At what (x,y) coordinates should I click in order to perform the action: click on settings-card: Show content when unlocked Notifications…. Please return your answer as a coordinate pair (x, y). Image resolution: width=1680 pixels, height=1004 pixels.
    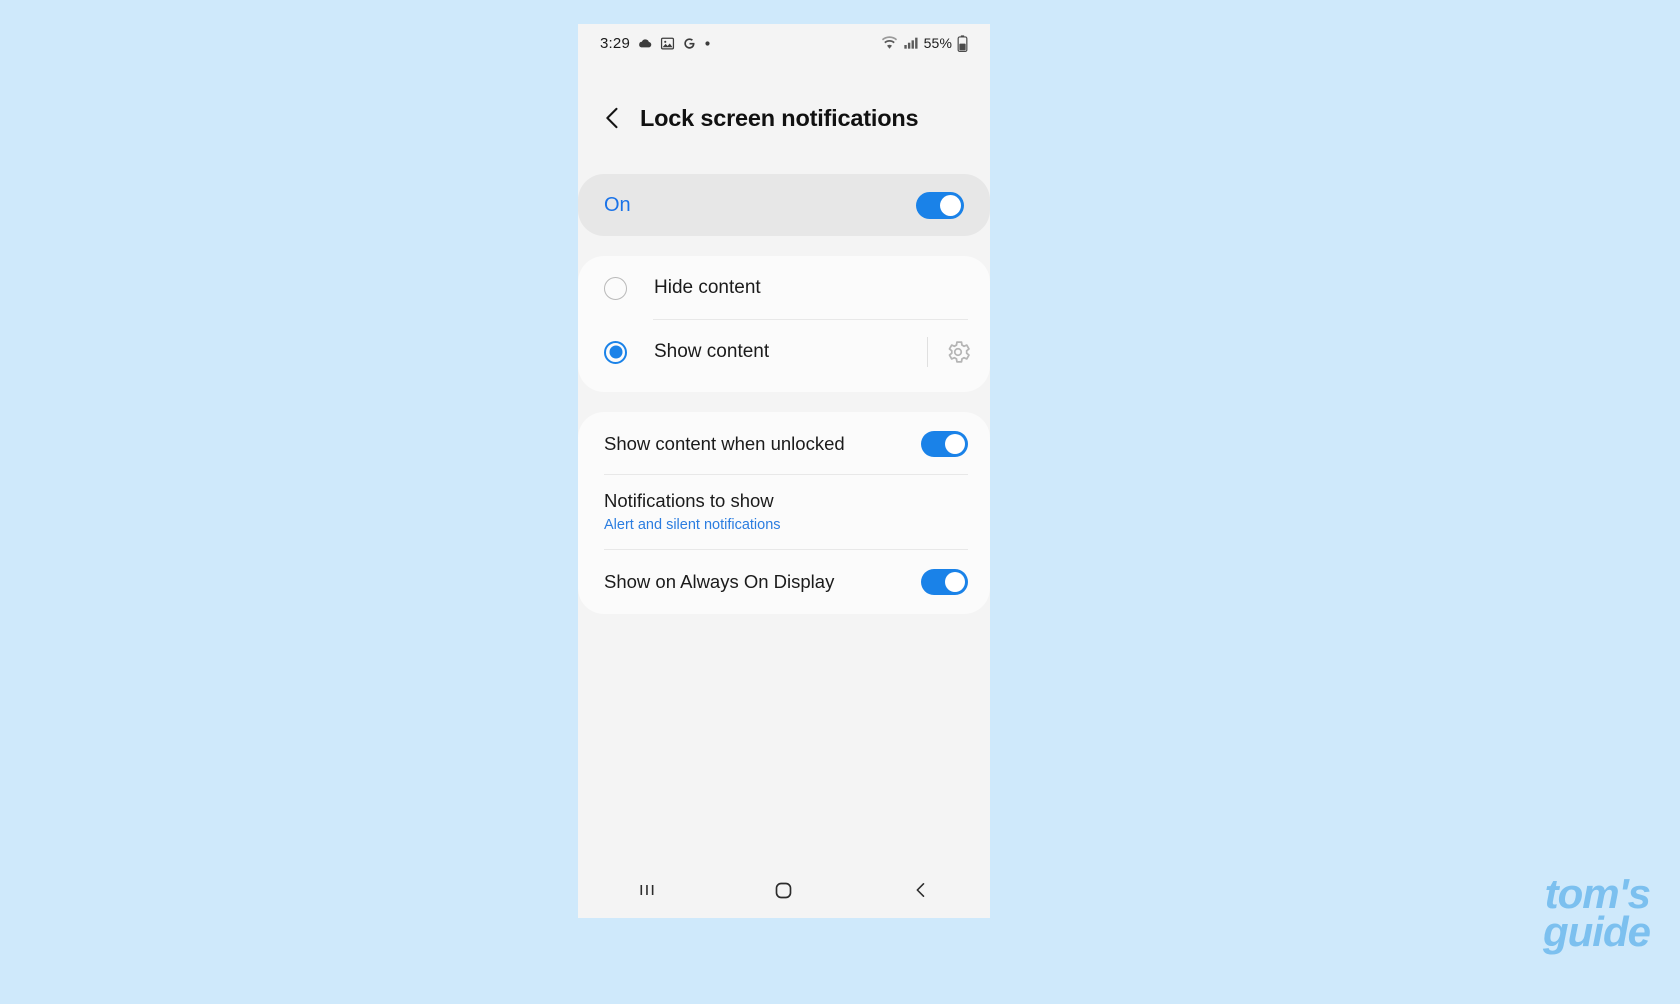
    Looking at the image, I should click on (784, 513).